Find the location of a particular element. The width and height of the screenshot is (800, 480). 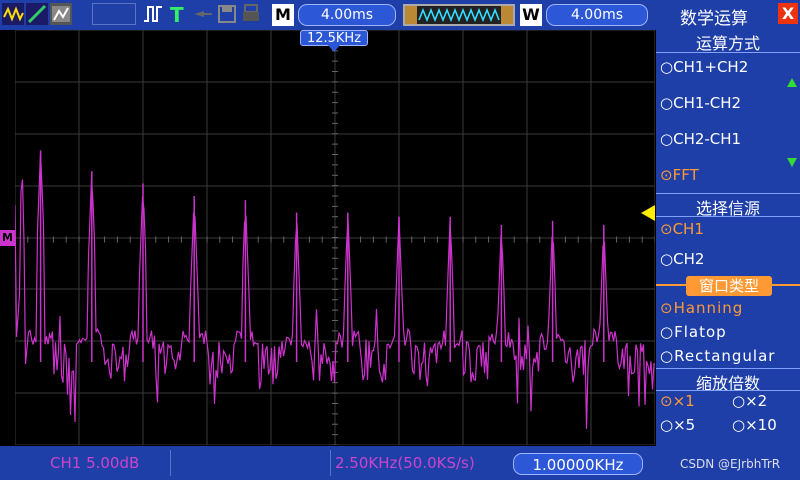

pulse-trigger-icon is located at coordinates (153, 14).